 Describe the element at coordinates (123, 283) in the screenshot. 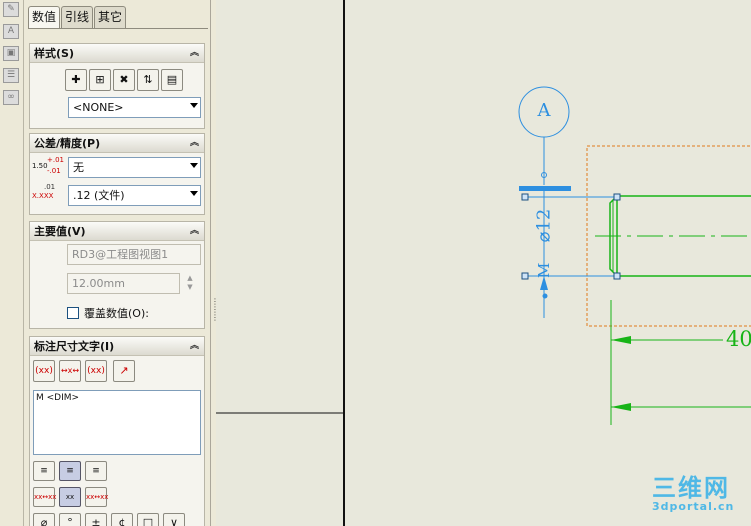

I see `dimension-value-field: 12.00mm` at that location.